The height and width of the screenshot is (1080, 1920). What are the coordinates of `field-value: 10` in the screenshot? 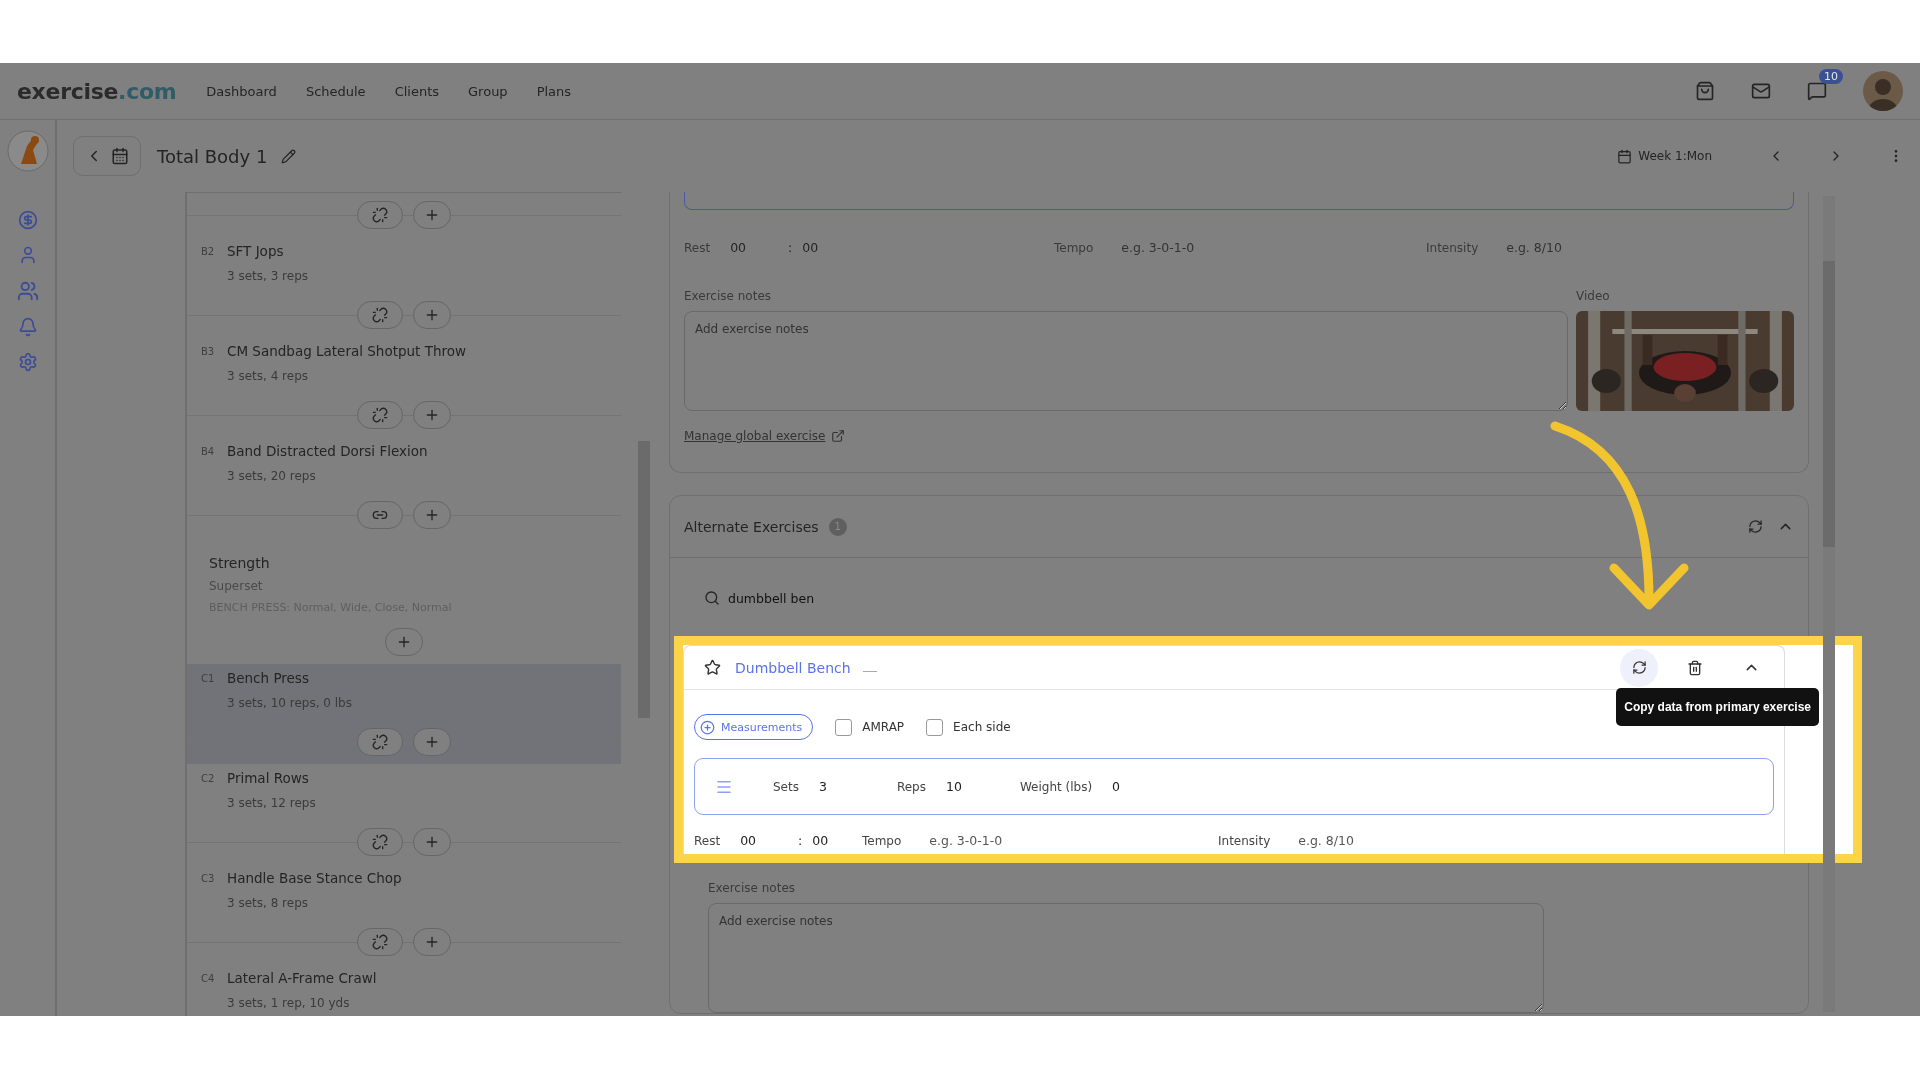 It's located at (954, 786).